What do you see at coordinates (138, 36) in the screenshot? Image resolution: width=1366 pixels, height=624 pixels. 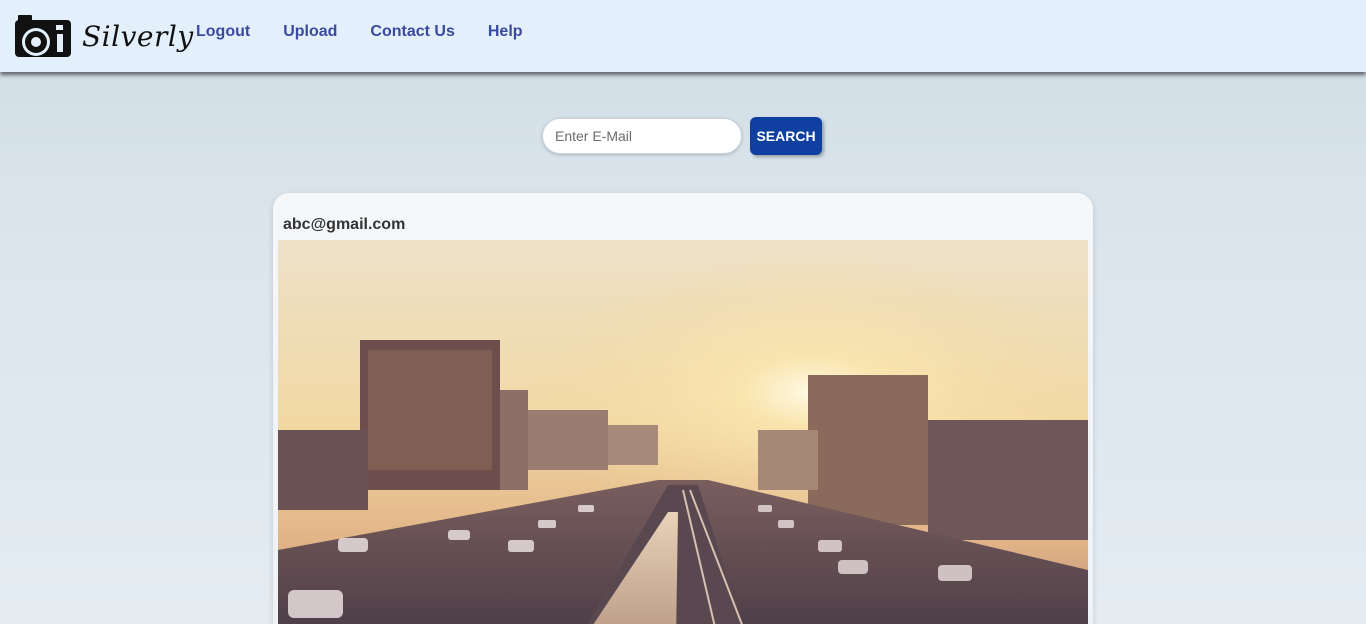 I see `brand-name: Silverly` at bounding box center [138, 36].